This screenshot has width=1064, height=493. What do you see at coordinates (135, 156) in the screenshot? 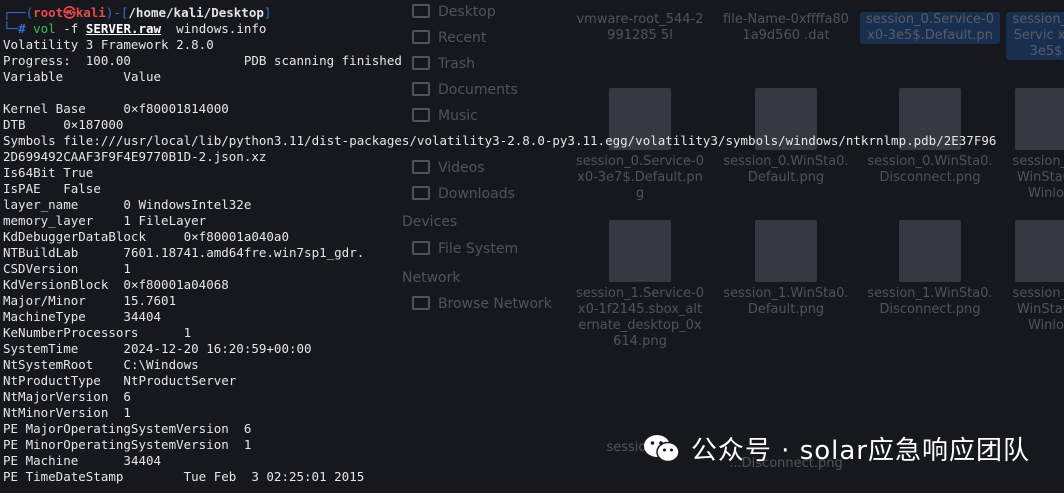
I see `output-line: 2D699492CAAF3F9F4E9770B1D-2.json.xz` at bounding box center [135, 156].